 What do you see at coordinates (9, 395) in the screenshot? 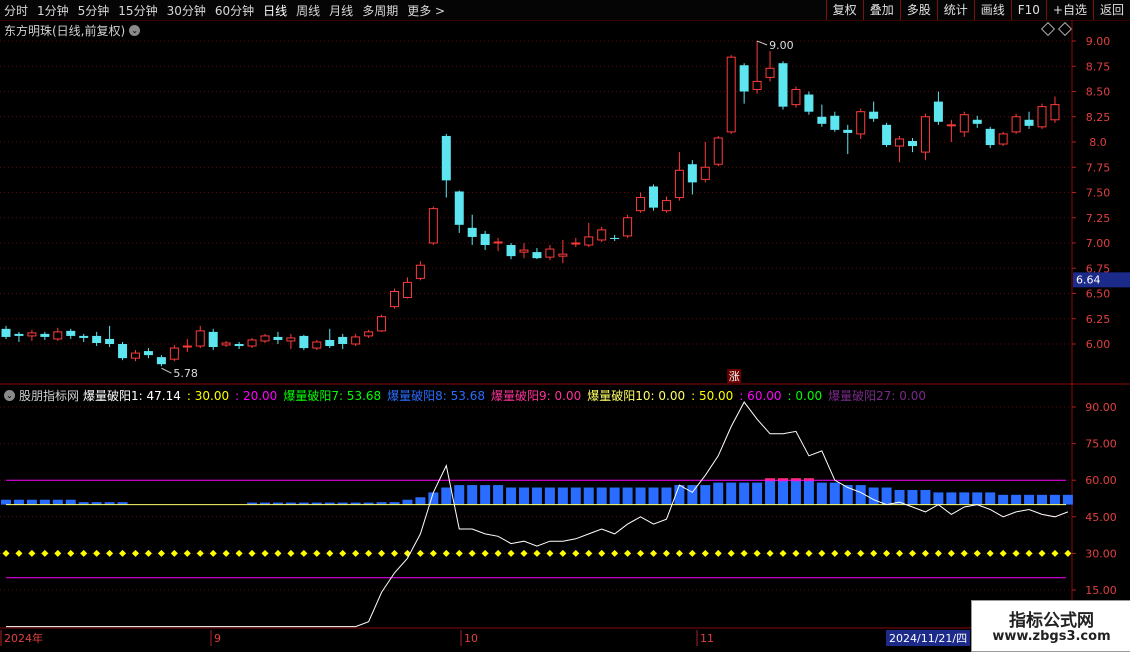
I see `chevron-down-icon: ⌄` at bounding box center [9, 395].